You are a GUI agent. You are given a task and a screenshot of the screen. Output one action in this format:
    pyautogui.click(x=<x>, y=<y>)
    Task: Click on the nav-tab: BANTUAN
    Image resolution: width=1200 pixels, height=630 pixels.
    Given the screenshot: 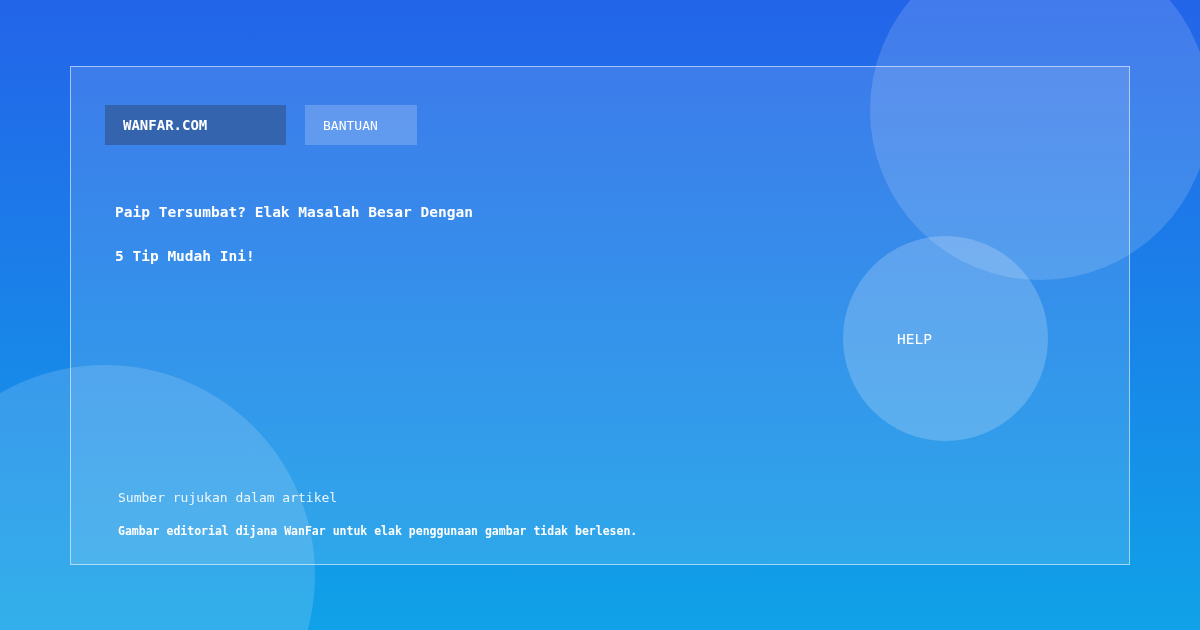 What is the action you would take?
    pyautogui.click(x=361, y=125)
    